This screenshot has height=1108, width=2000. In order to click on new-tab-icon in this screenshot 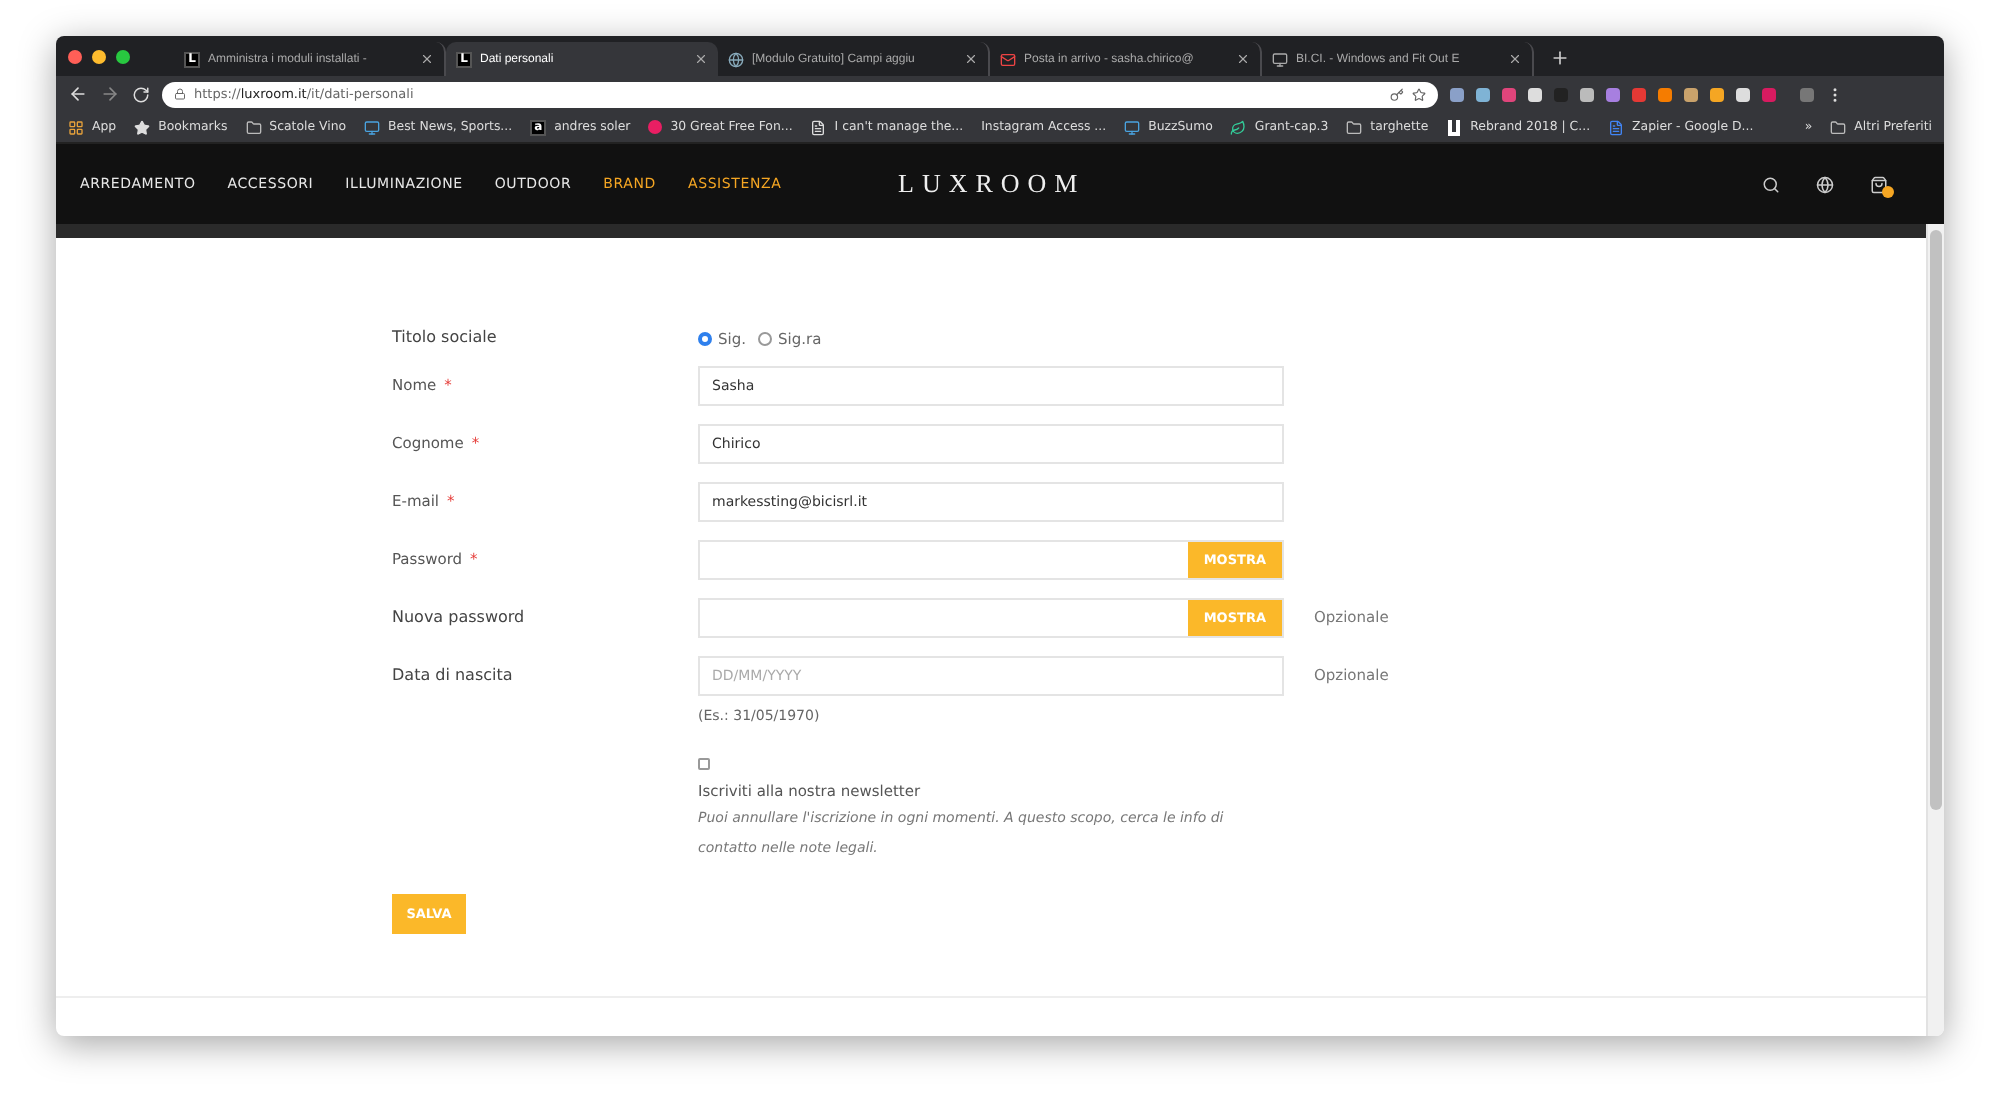, I will do `click(1560, 58)`.